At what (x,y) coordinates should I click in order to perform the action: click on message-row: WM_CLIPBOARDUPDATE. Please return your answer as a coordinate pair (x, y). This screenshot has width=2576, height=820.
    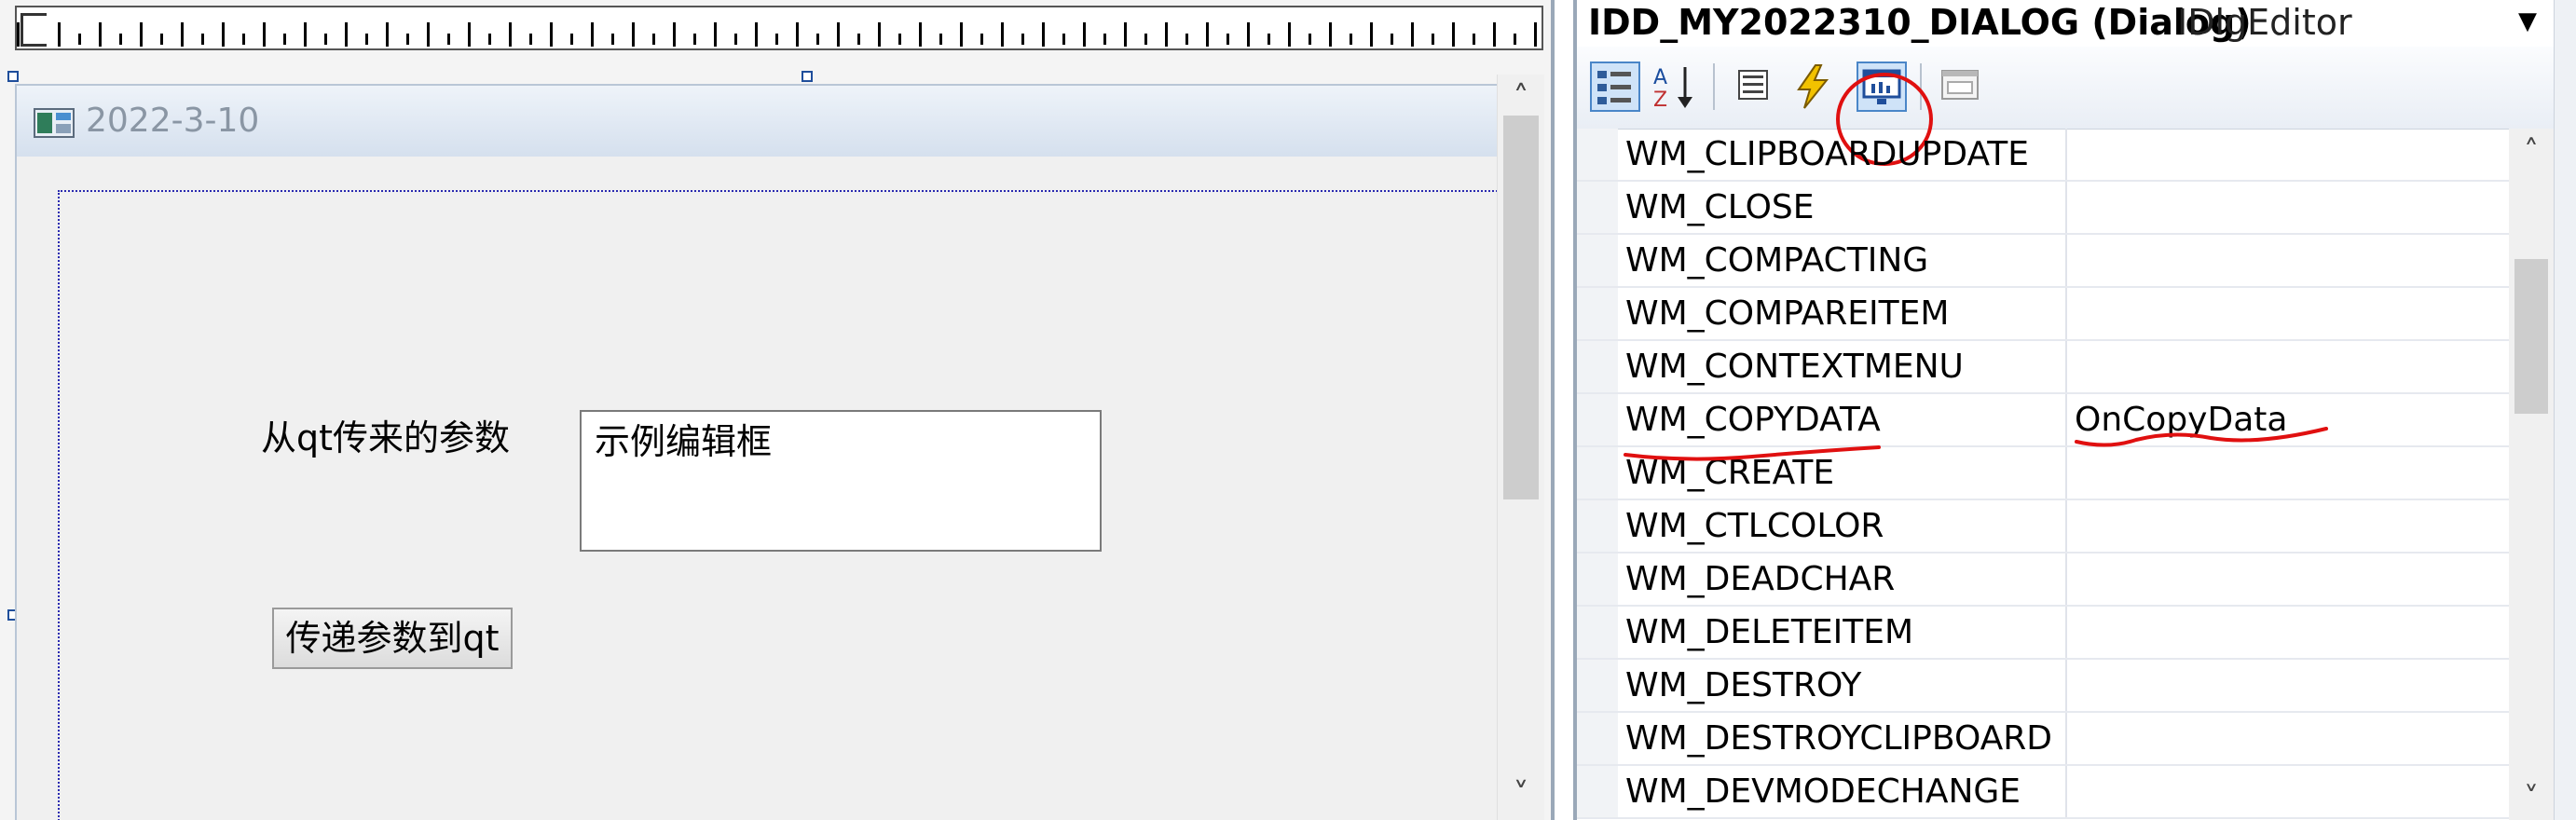
    Looking at the image, I should click on (2043, 155).